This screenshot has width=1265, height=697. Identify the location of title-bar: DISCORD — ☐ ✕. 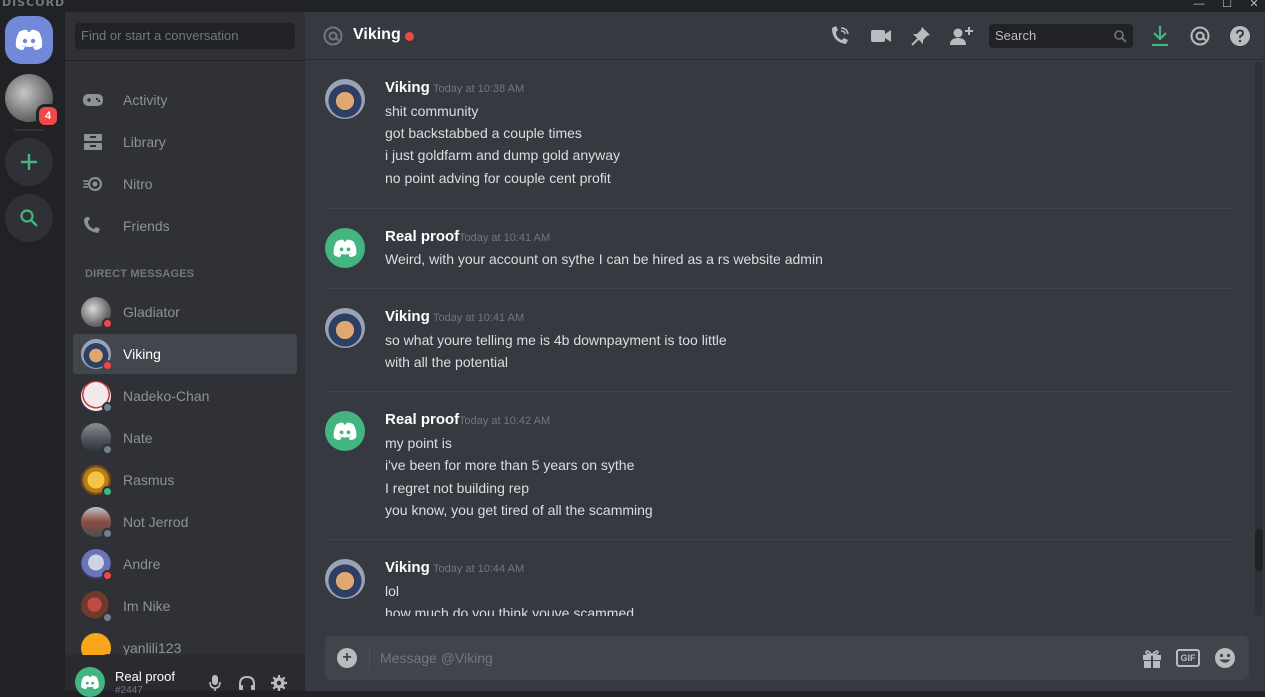
(632, 6).